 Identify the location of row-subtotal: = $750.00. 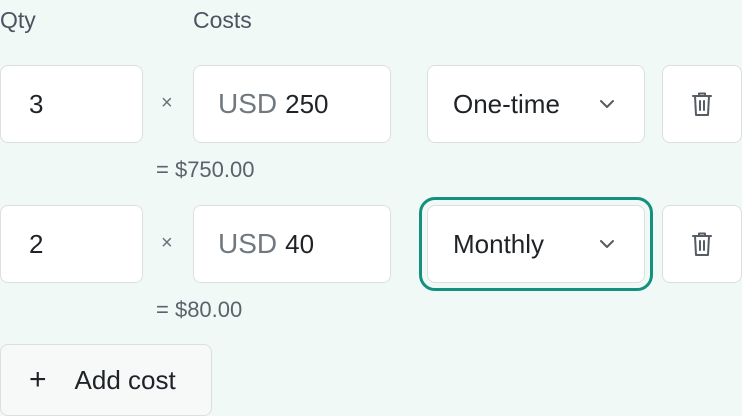
(205, 169).